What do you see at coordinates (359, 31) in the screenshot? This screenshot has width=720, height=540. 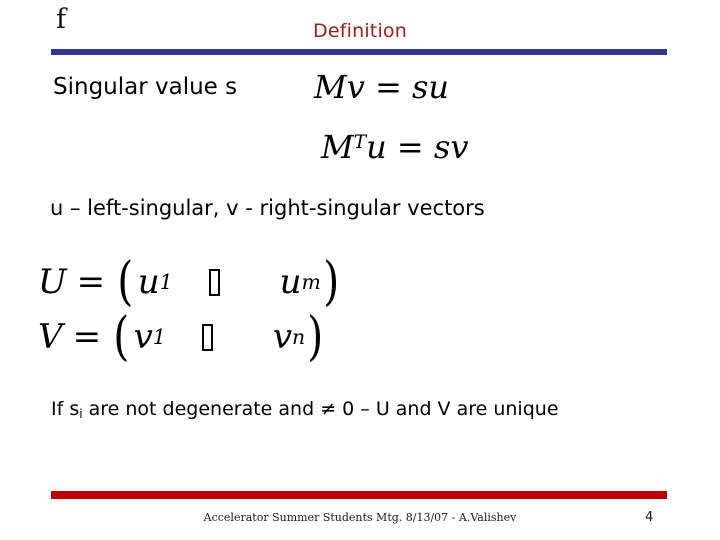 I see `page-title: Definition` at bounding box center [359, 31].